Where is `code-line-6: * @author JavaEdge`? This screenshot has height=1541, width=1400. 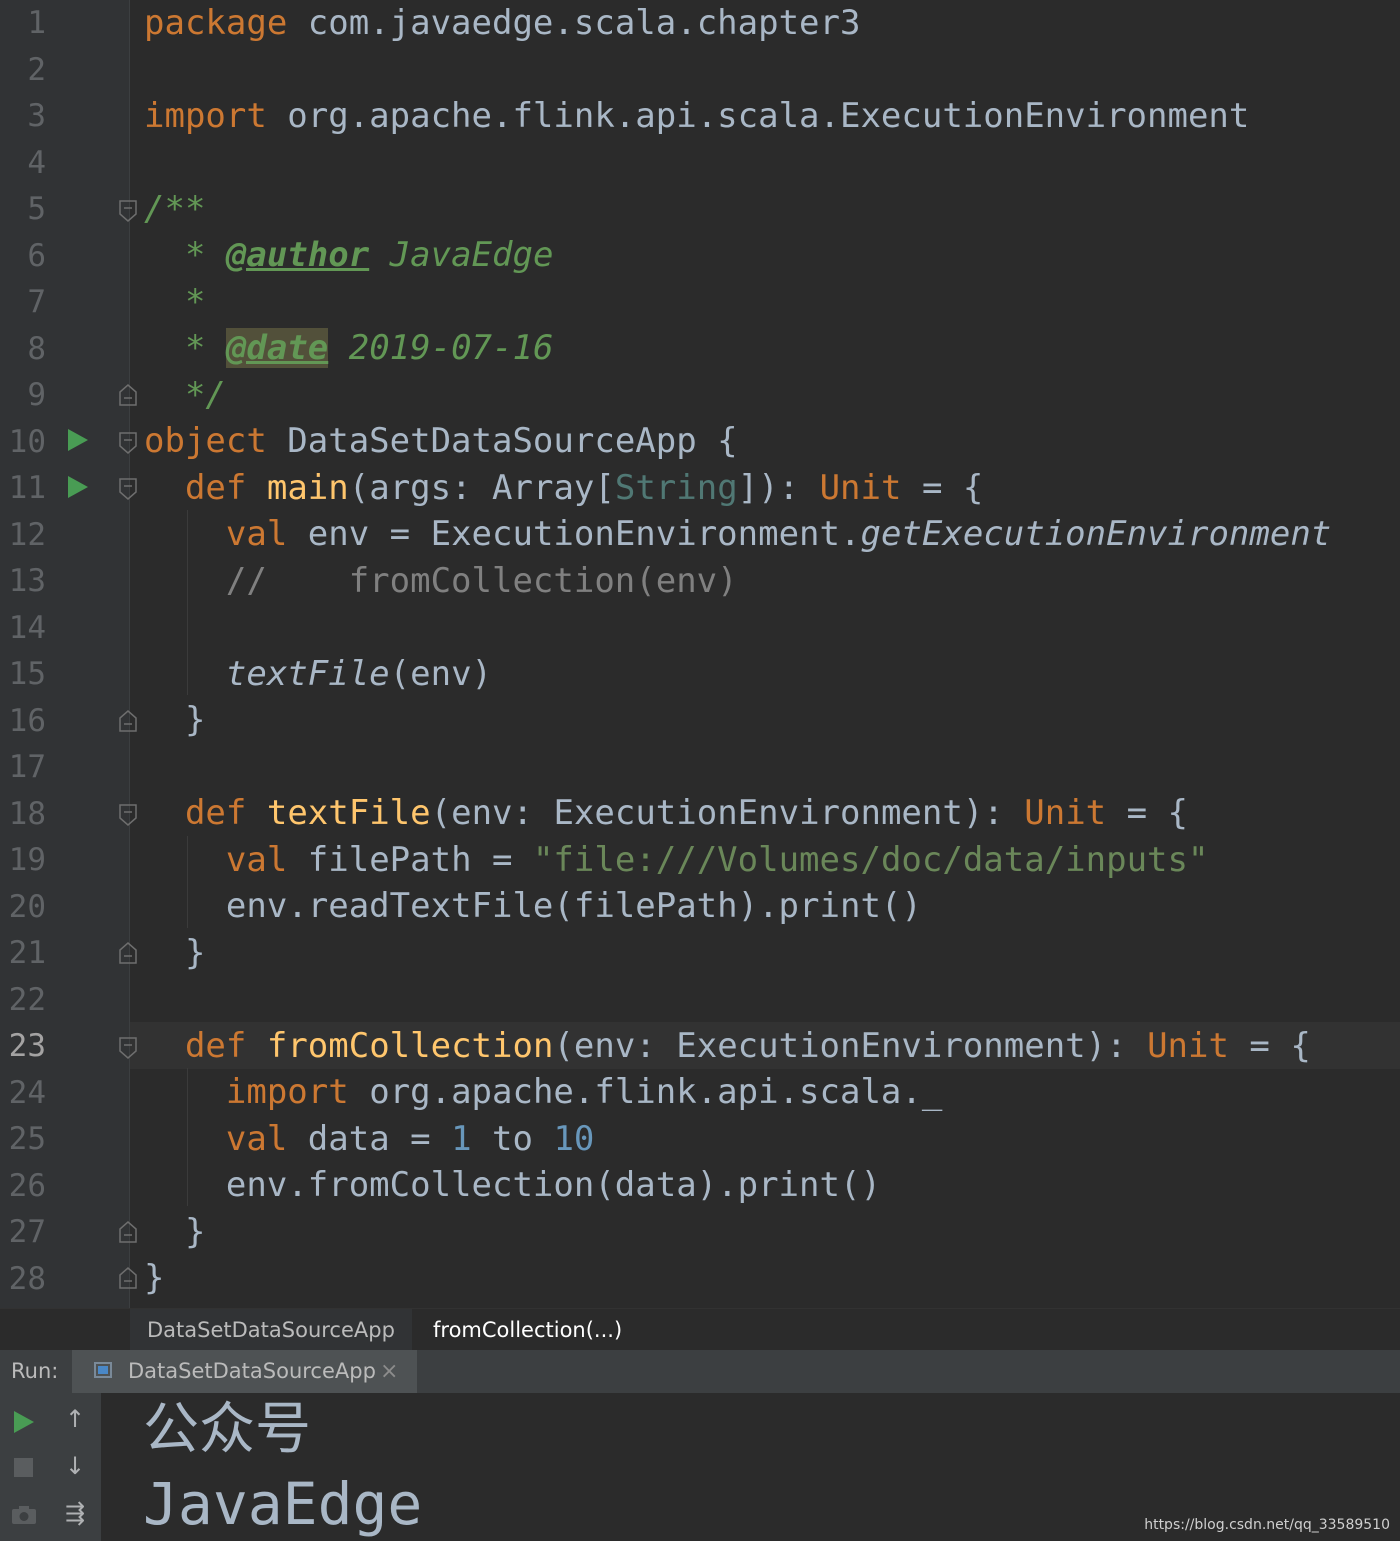 code-line-6: * @author JavaEdge is located at coordinates (348, 255).